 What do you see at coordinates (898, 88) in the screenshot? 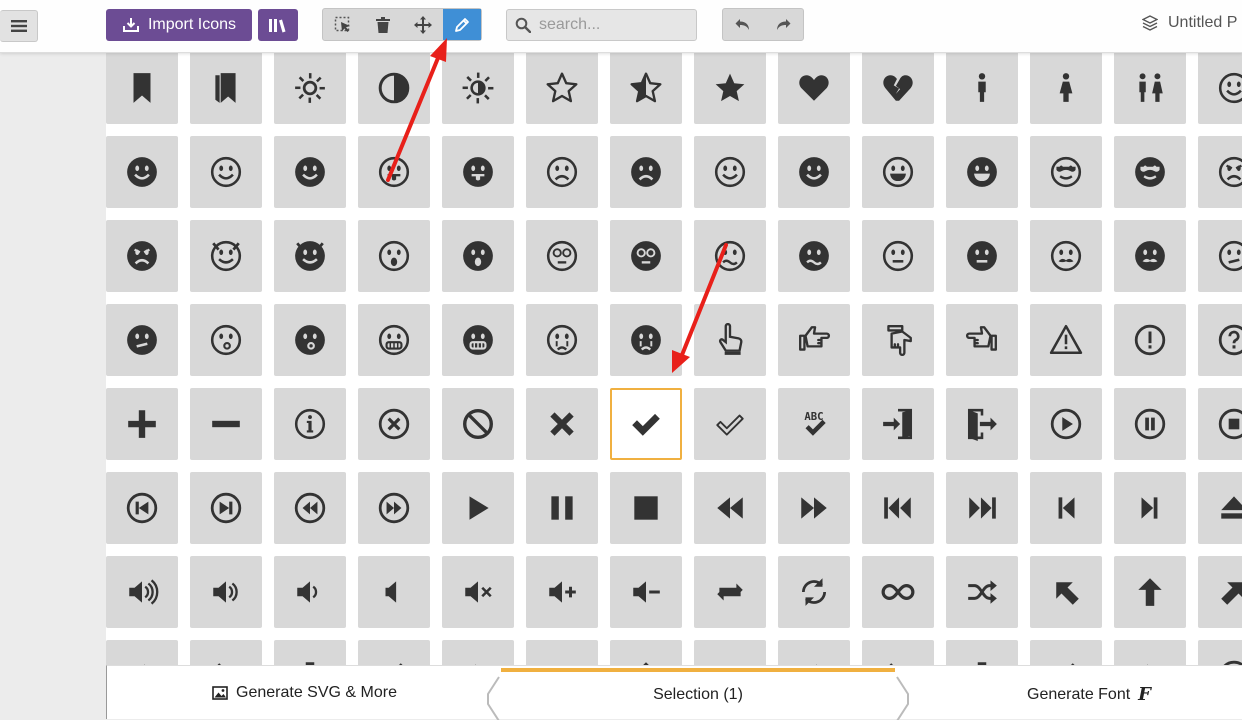
I see `icon-tile-heart-broken` at bounding box center [898, 88].